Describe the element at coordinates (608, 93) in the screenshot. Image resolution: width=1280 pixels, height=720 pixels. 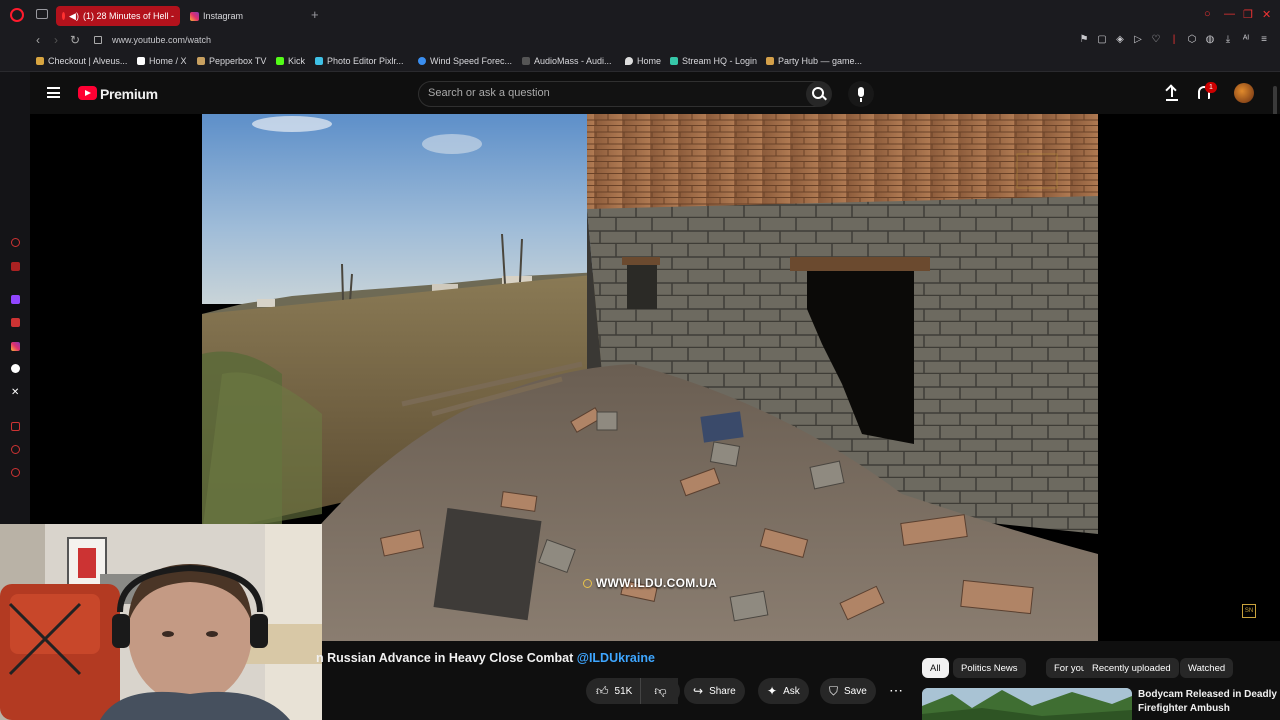
I see `search-input` at that location.